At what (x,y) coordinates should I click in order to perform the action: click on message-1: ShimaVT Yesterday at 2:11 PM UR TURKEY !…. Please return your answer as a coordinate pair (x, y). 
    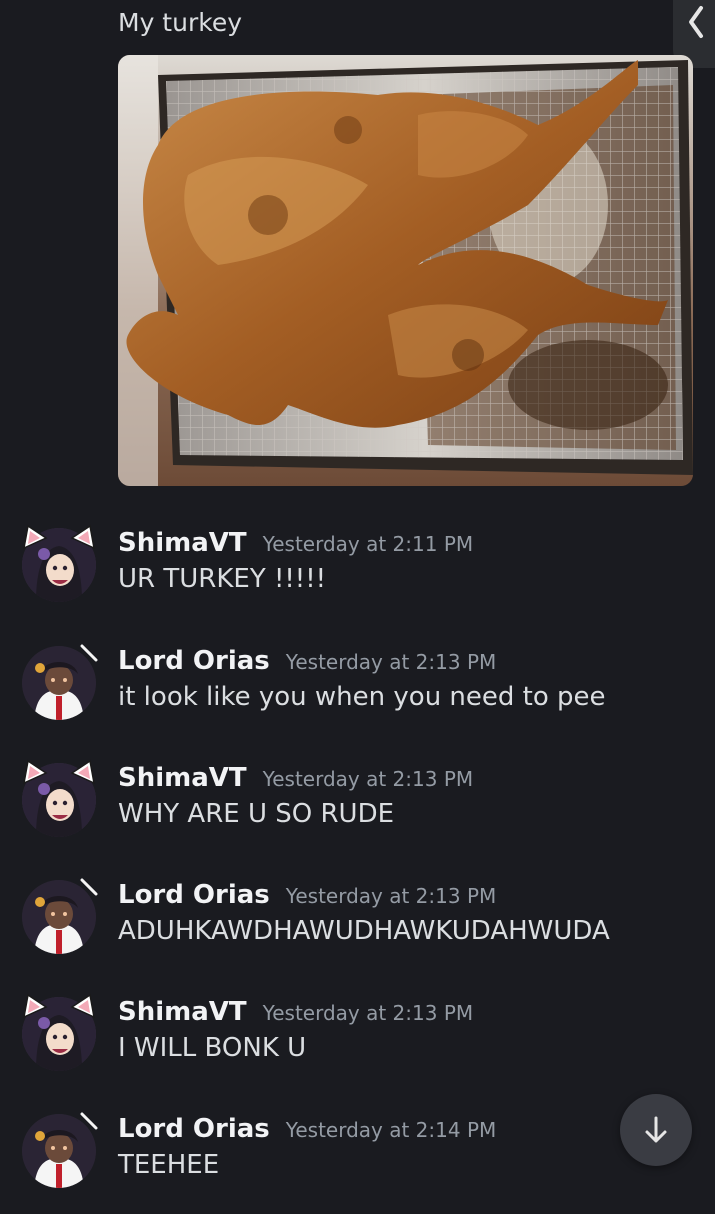
    Looking at the image, I should click on (357, 576).